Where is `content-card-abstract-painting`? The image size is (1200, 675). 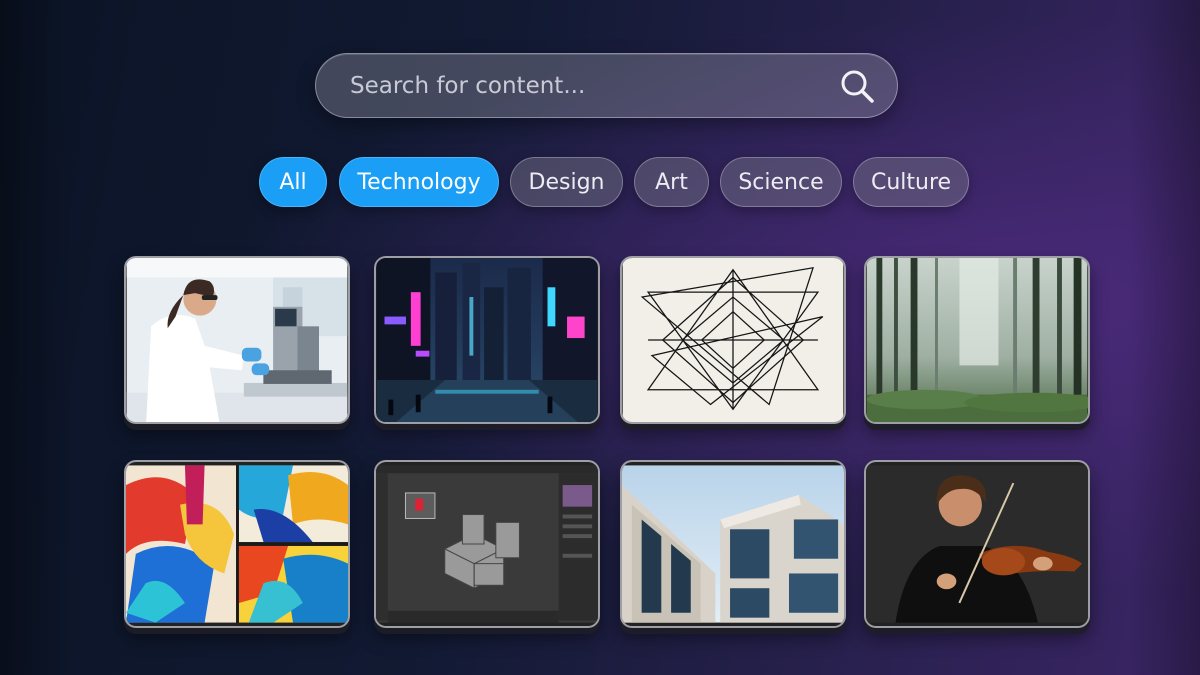
content-card-abstract-painting is located at coordinates (237, 544).